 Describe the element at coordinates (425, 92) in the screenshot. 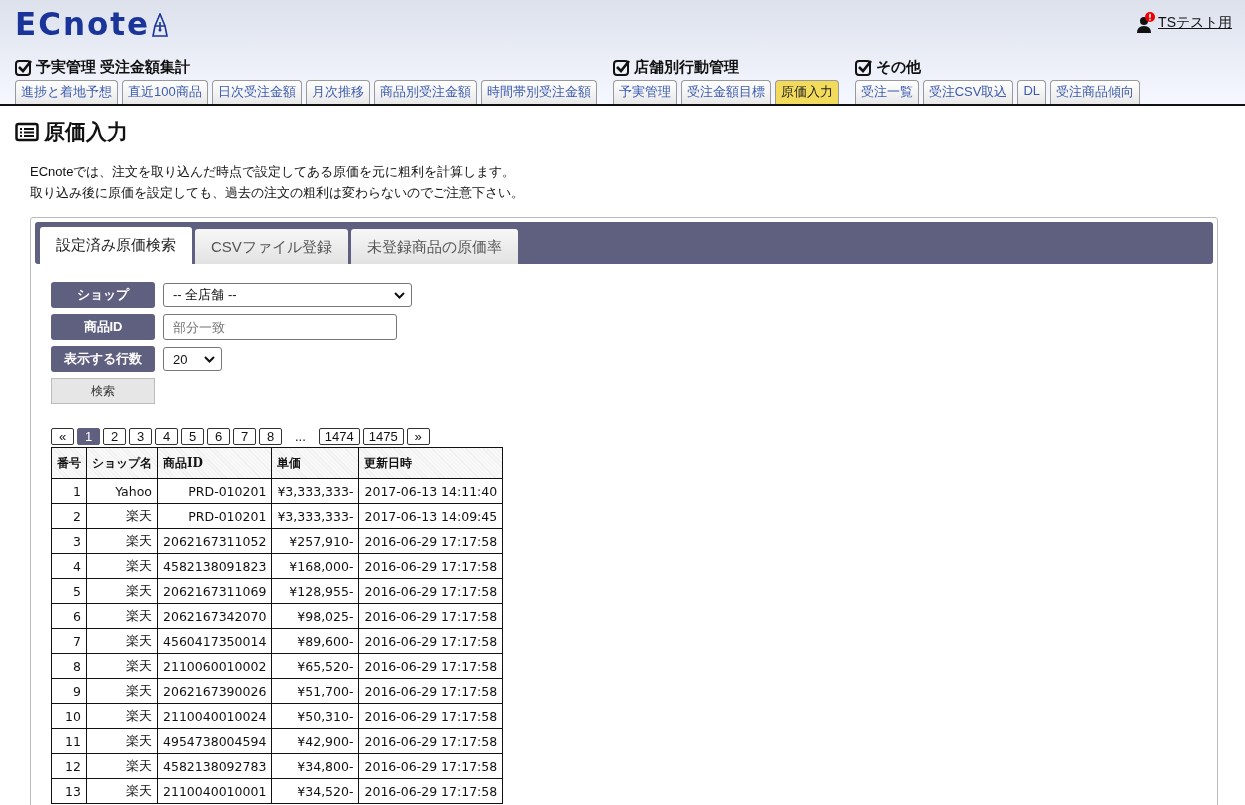

I see `nav-tab: 商品別受注金額` at that location.